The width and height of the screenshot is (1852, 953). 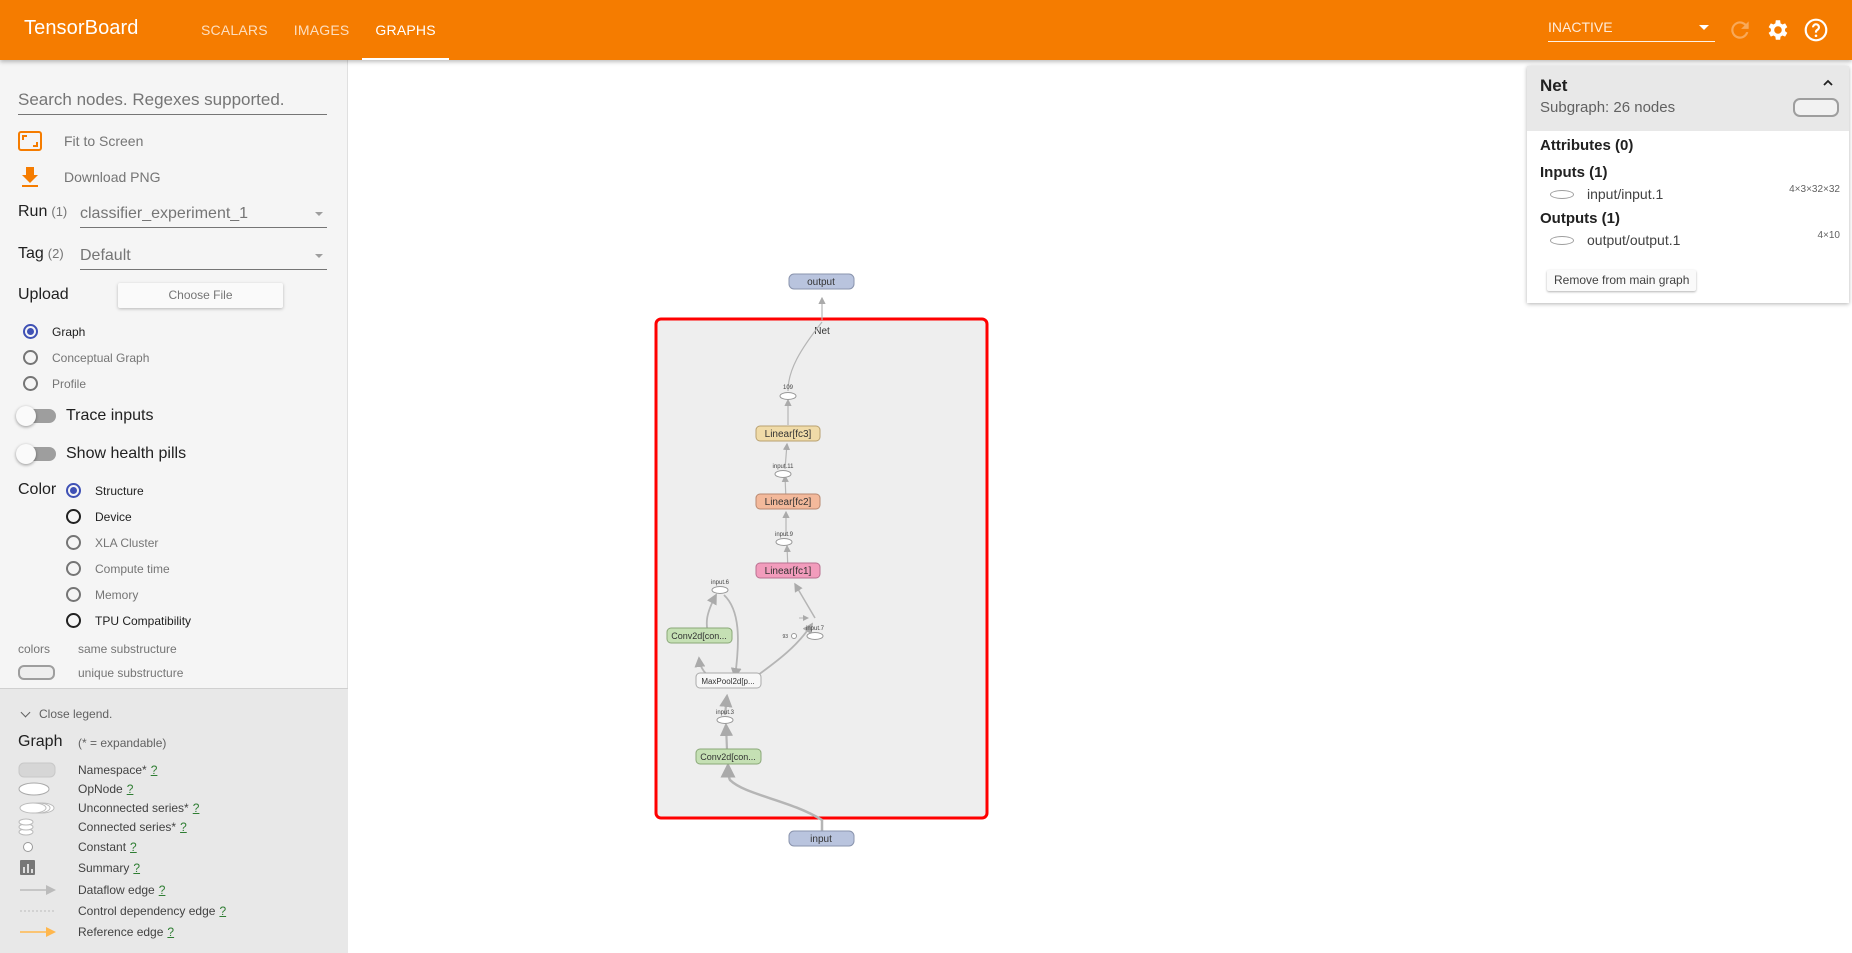 What do you see at coordinates (81, 28) in the screenshot?
I see `app-title: TensorBoard` at bounding box center [81, 28].